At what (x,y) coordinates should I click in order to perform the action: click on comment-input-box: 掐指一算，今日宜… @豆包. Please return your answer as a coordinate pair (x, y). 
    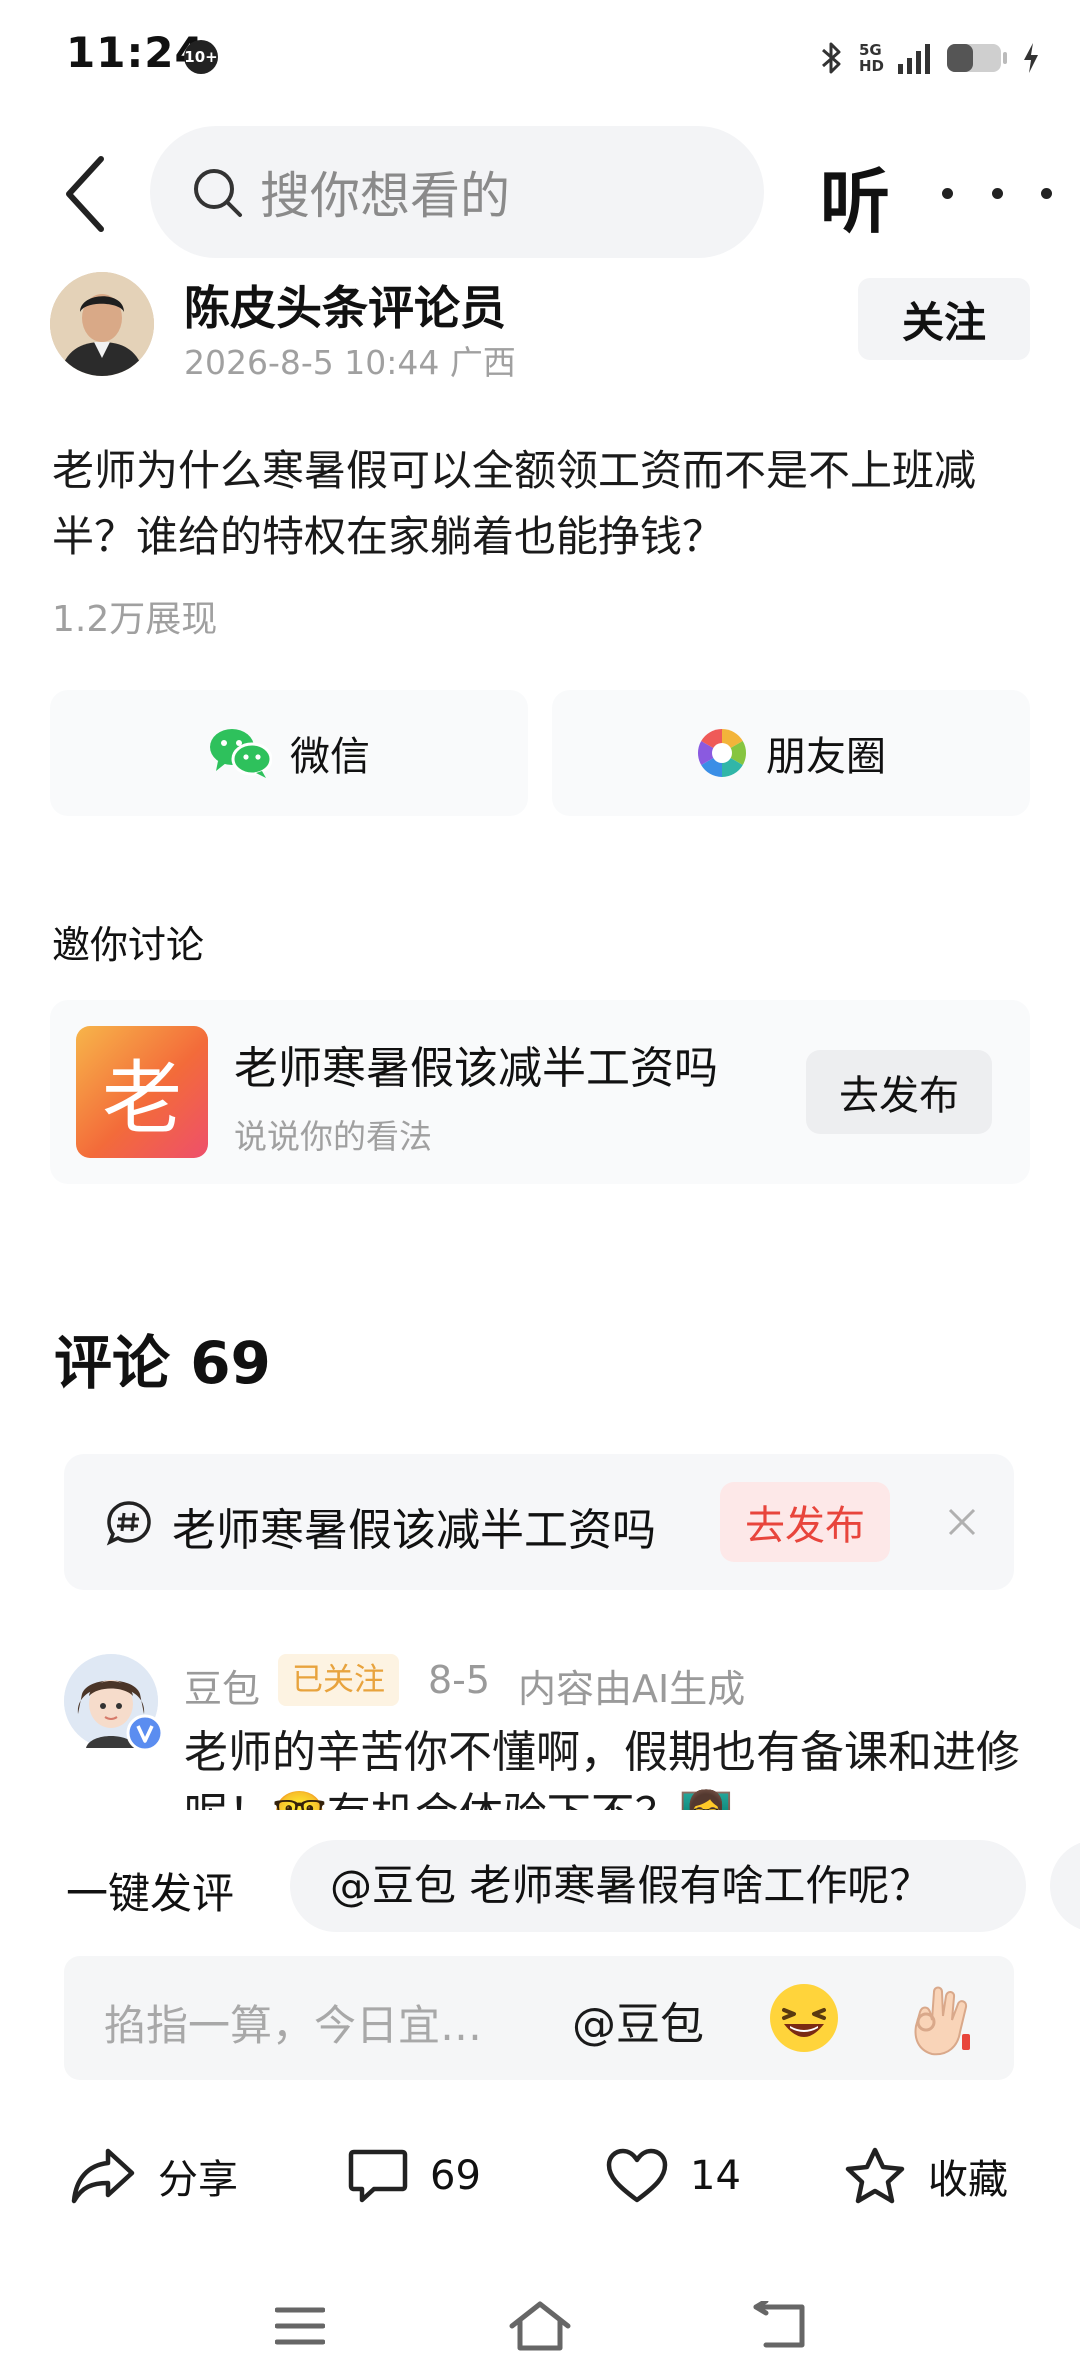
    Looking at the image, I should click on (539, 2018).